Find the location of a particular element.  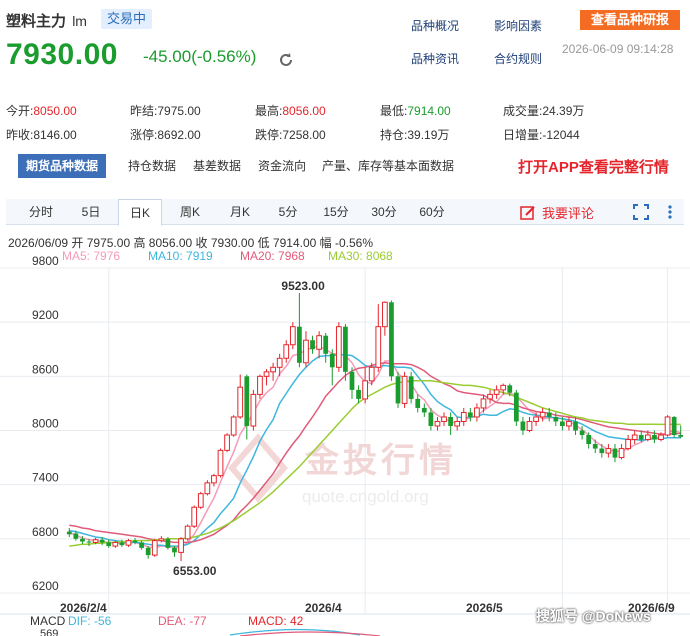

tab-60min: 60分 is located at coordinates (432, 212).